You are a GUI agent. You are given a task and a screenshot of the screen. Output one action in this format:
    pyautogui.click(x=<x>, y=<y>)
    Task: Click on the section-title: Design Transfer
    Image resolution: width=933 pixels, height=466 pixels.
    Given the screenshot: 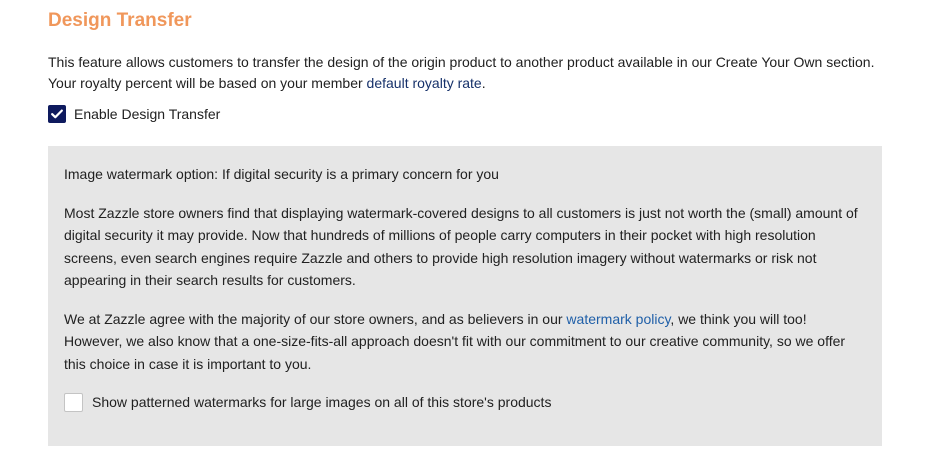 What is the action you would take?
    pyautogui.click(x=120, y=20)
    